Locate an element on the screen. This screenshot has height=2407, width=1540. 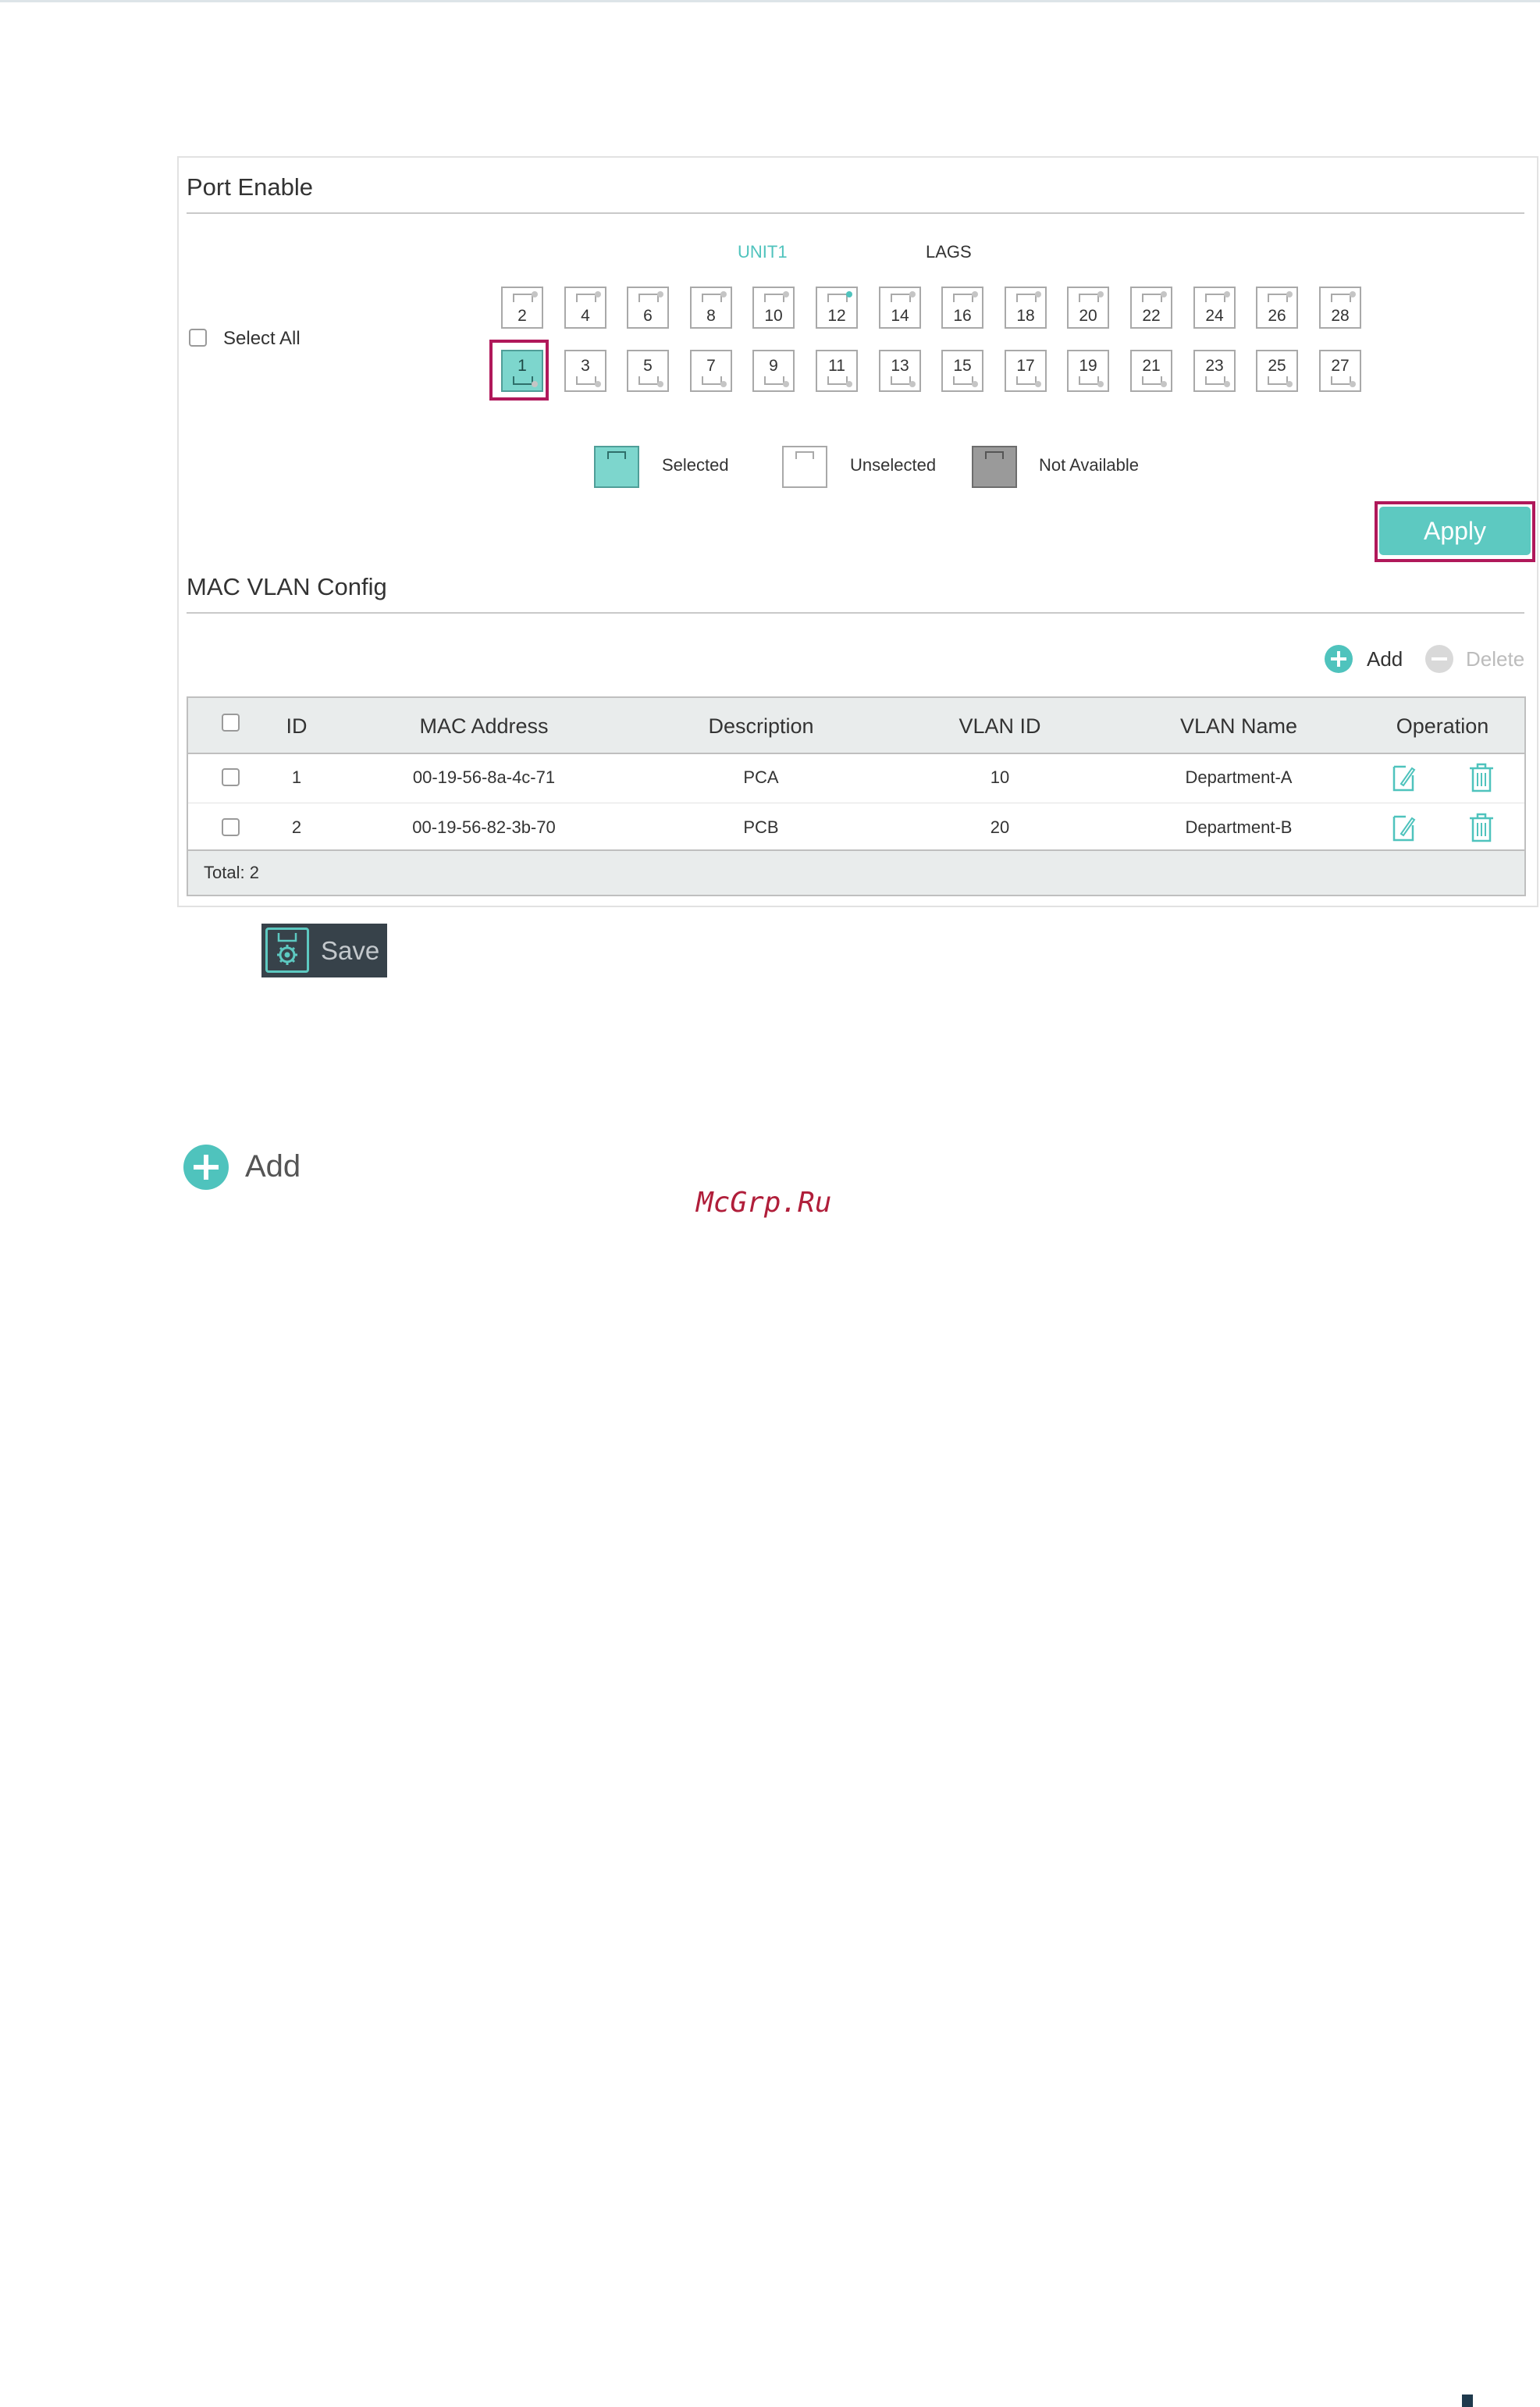
select-all-label: Select All is located at coordinates (262, 338).